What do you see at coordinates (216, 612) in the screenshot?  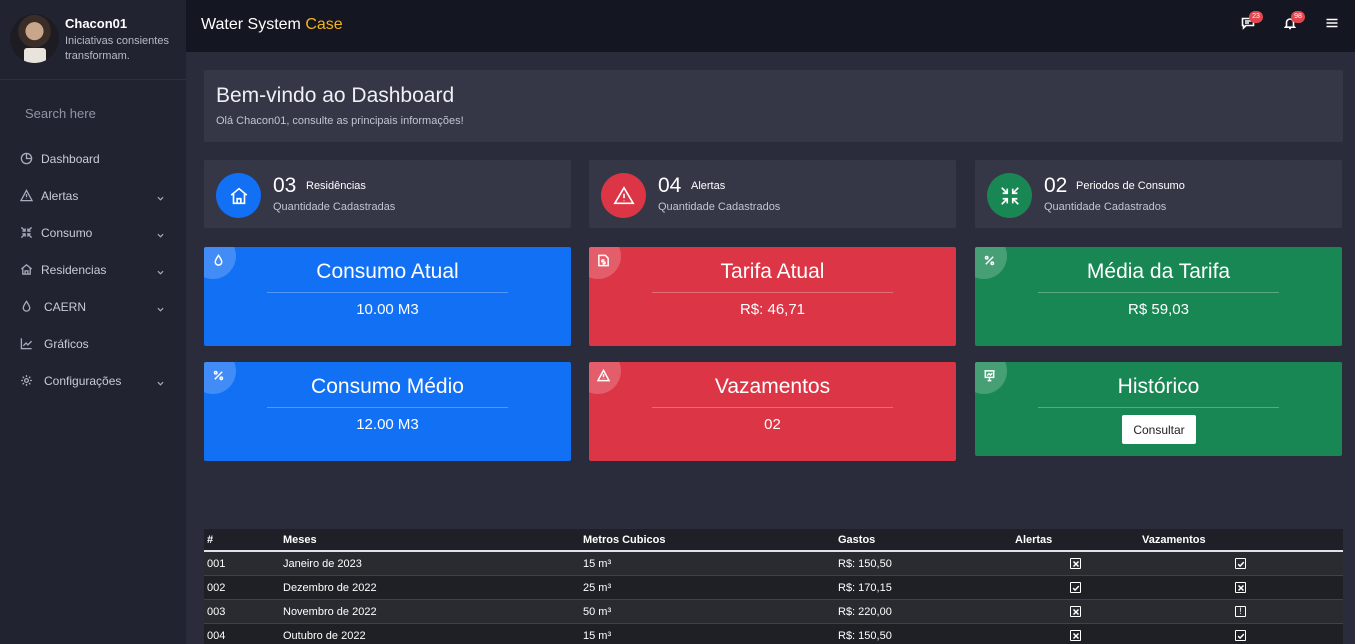 I see `cell-id: 003` at bounding box center [216, 612].